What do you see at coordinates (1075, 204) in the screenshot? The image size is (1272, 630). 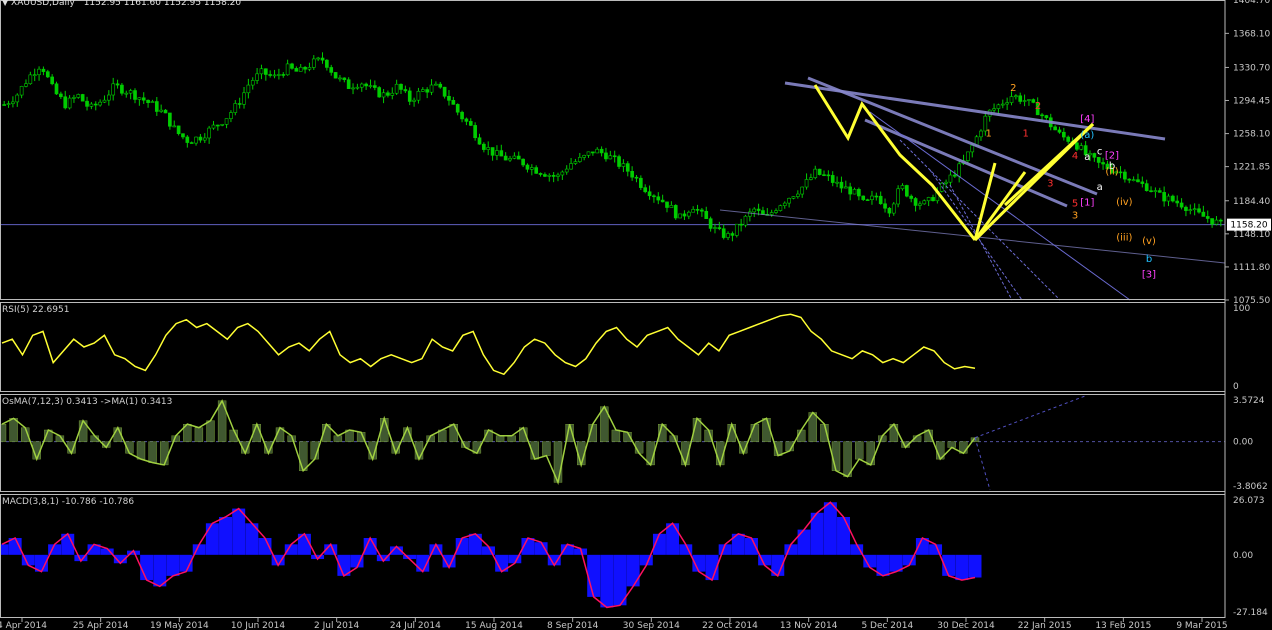 I see `wave-label: 5` at bounding box center [1075, 204].